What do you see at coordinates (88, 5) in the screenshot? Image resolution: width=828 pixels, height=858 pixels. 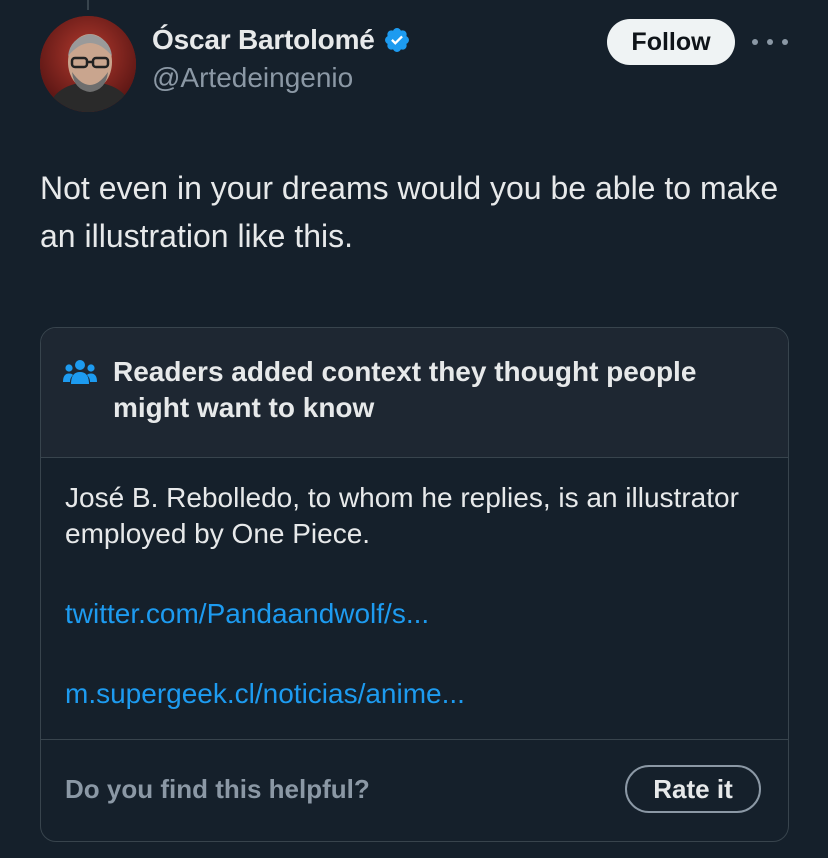 I see `thread-connector-line` at bounding box center [88, 5].